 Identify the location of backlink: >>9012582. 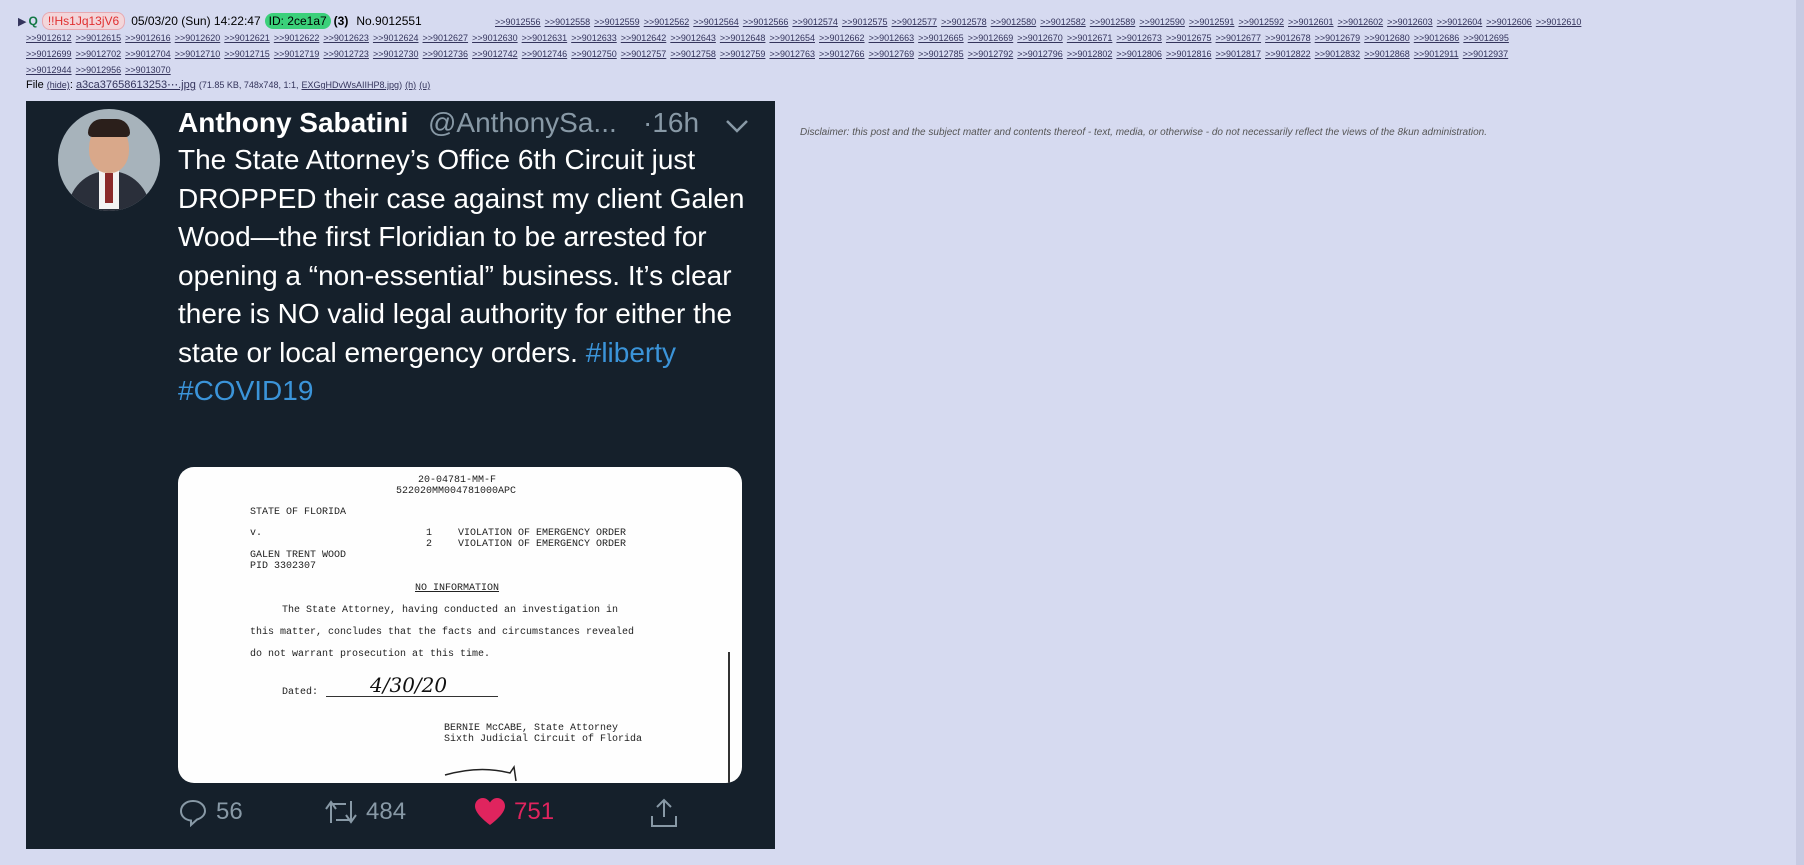
(1063, 22).